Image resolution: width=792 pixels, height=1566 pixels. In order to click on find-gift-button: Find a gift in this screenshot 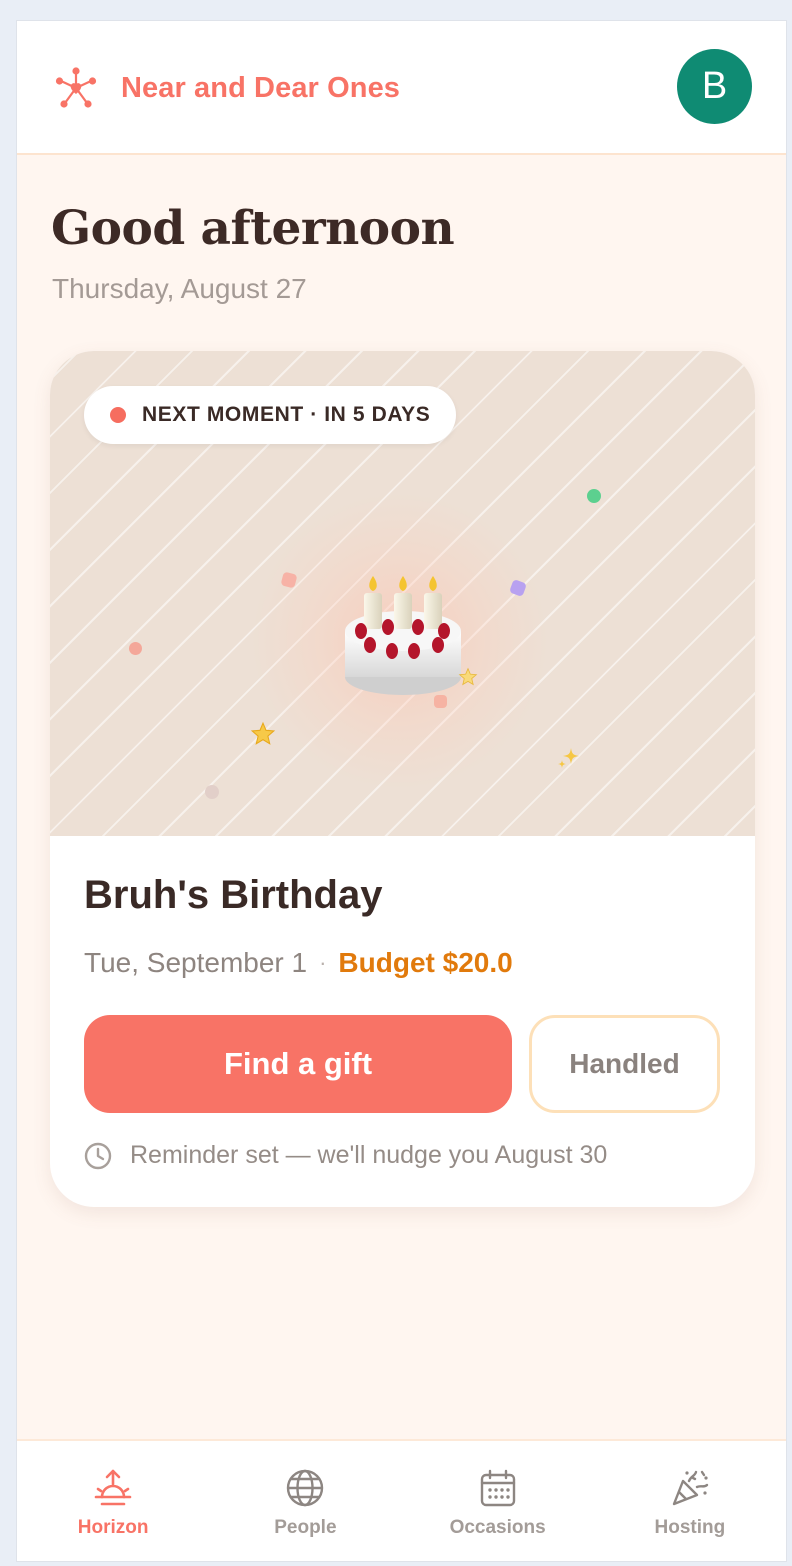, I will do `click(298, 1064)`.